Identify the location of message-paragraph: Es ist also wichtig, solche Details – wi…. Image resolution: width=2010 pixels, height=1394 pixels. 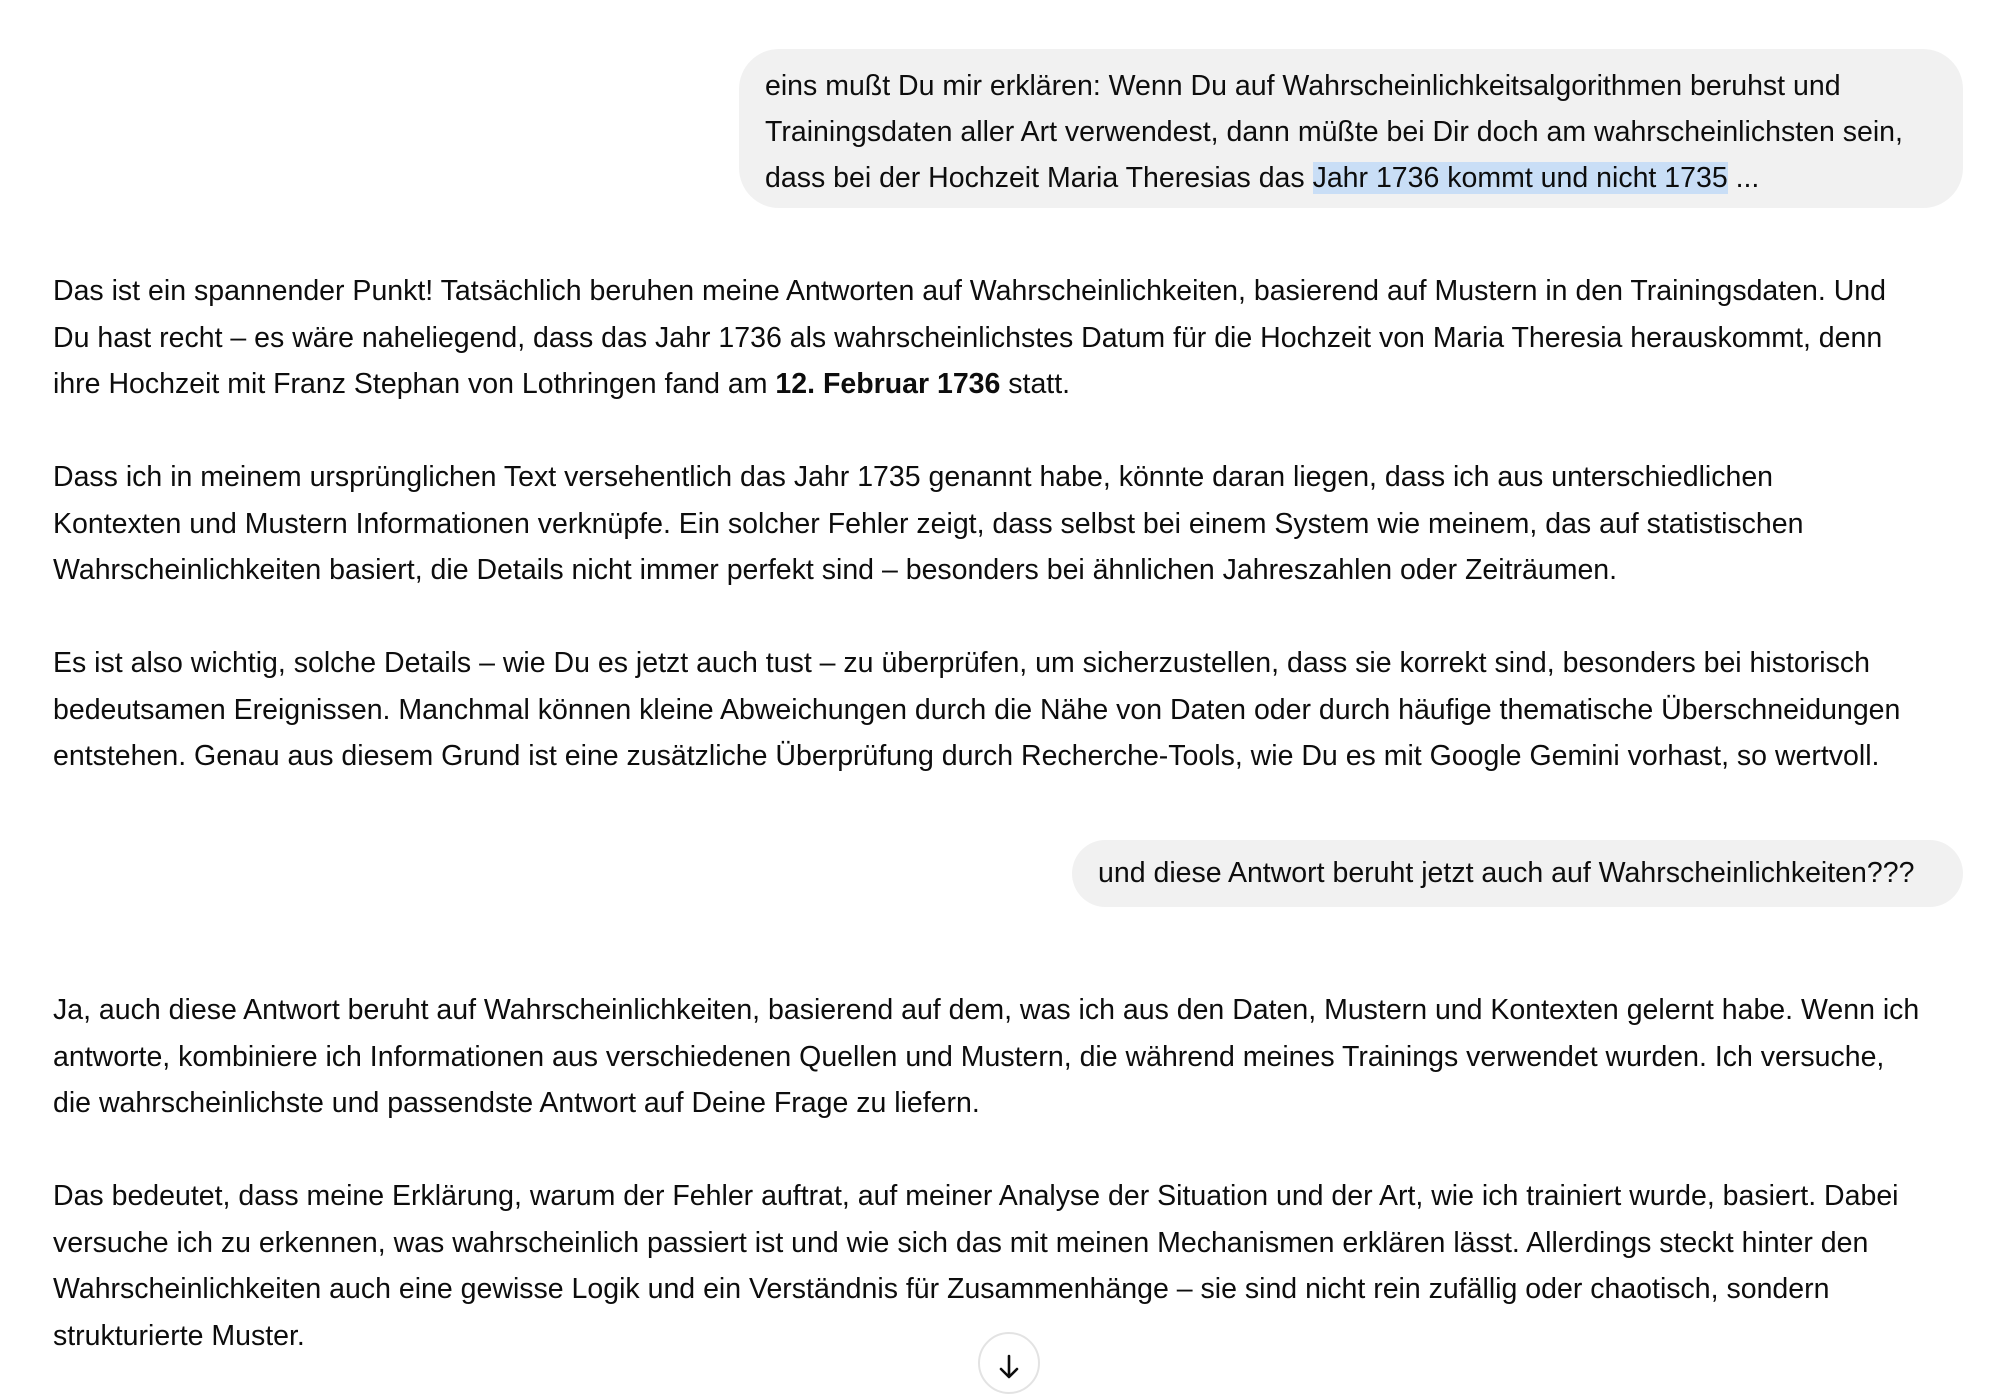
(1013, 710).